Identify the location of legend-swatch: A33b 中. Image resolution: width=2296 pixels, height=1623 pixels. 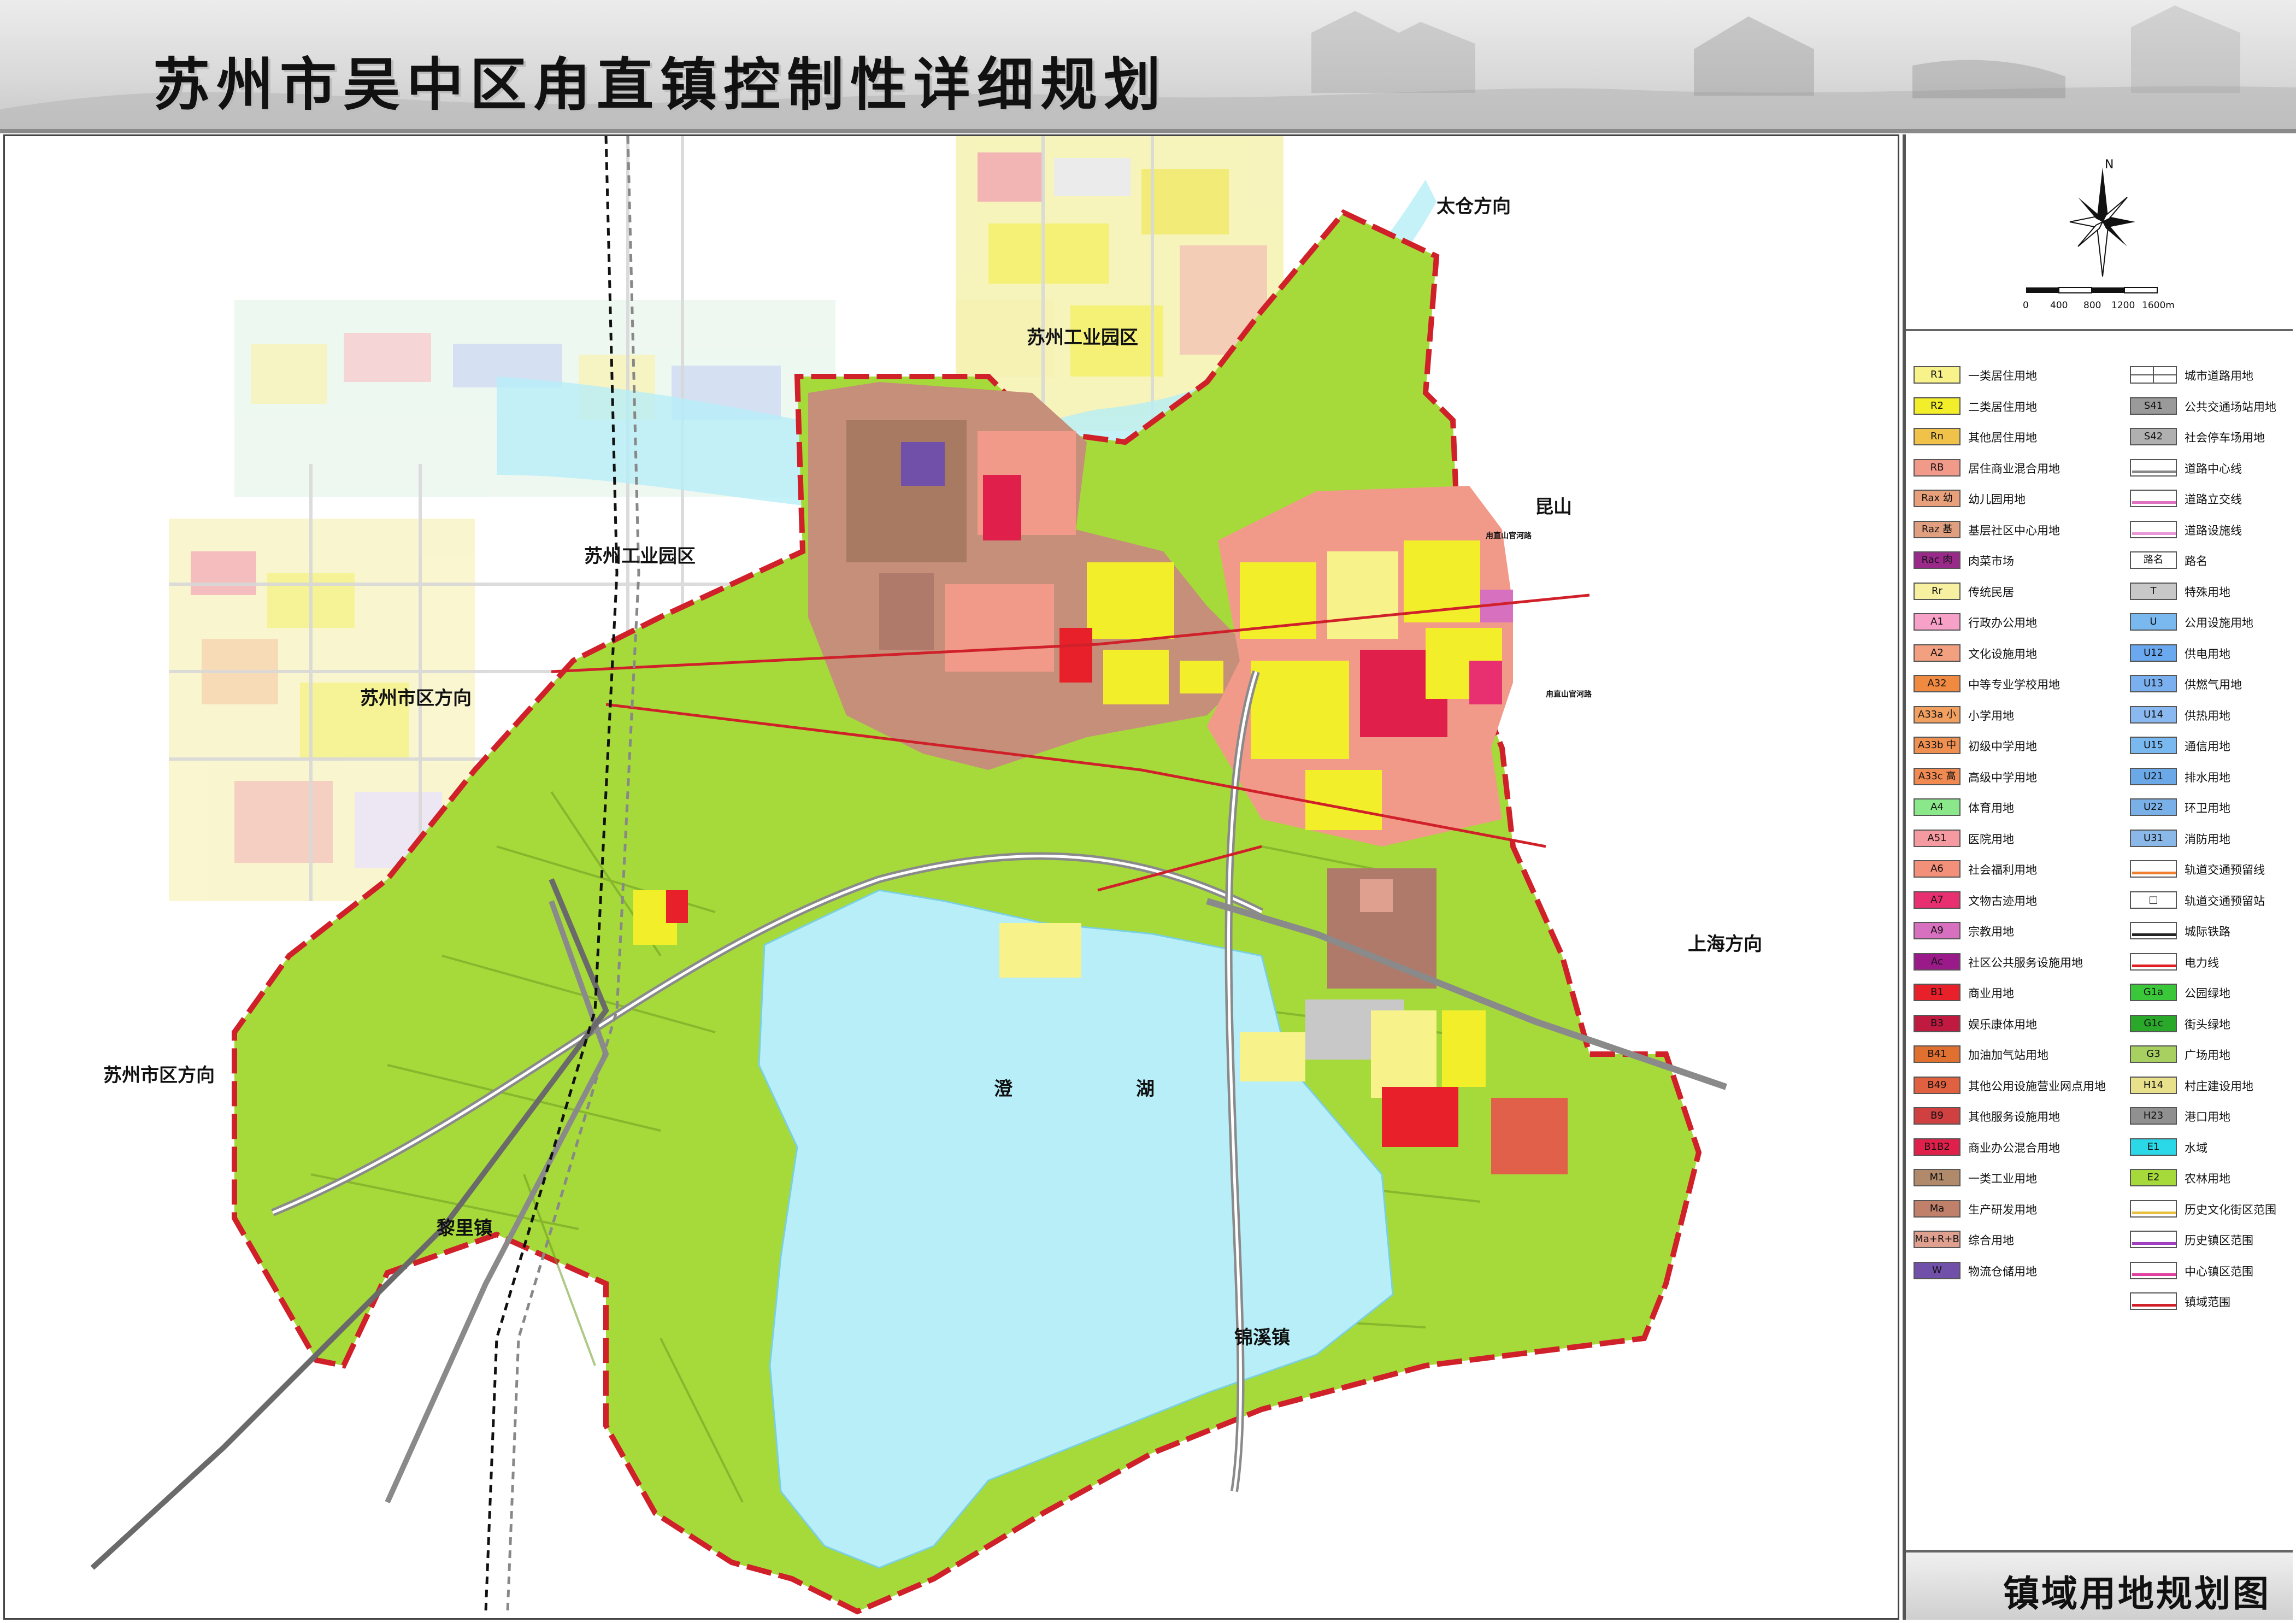
(1937, 745).